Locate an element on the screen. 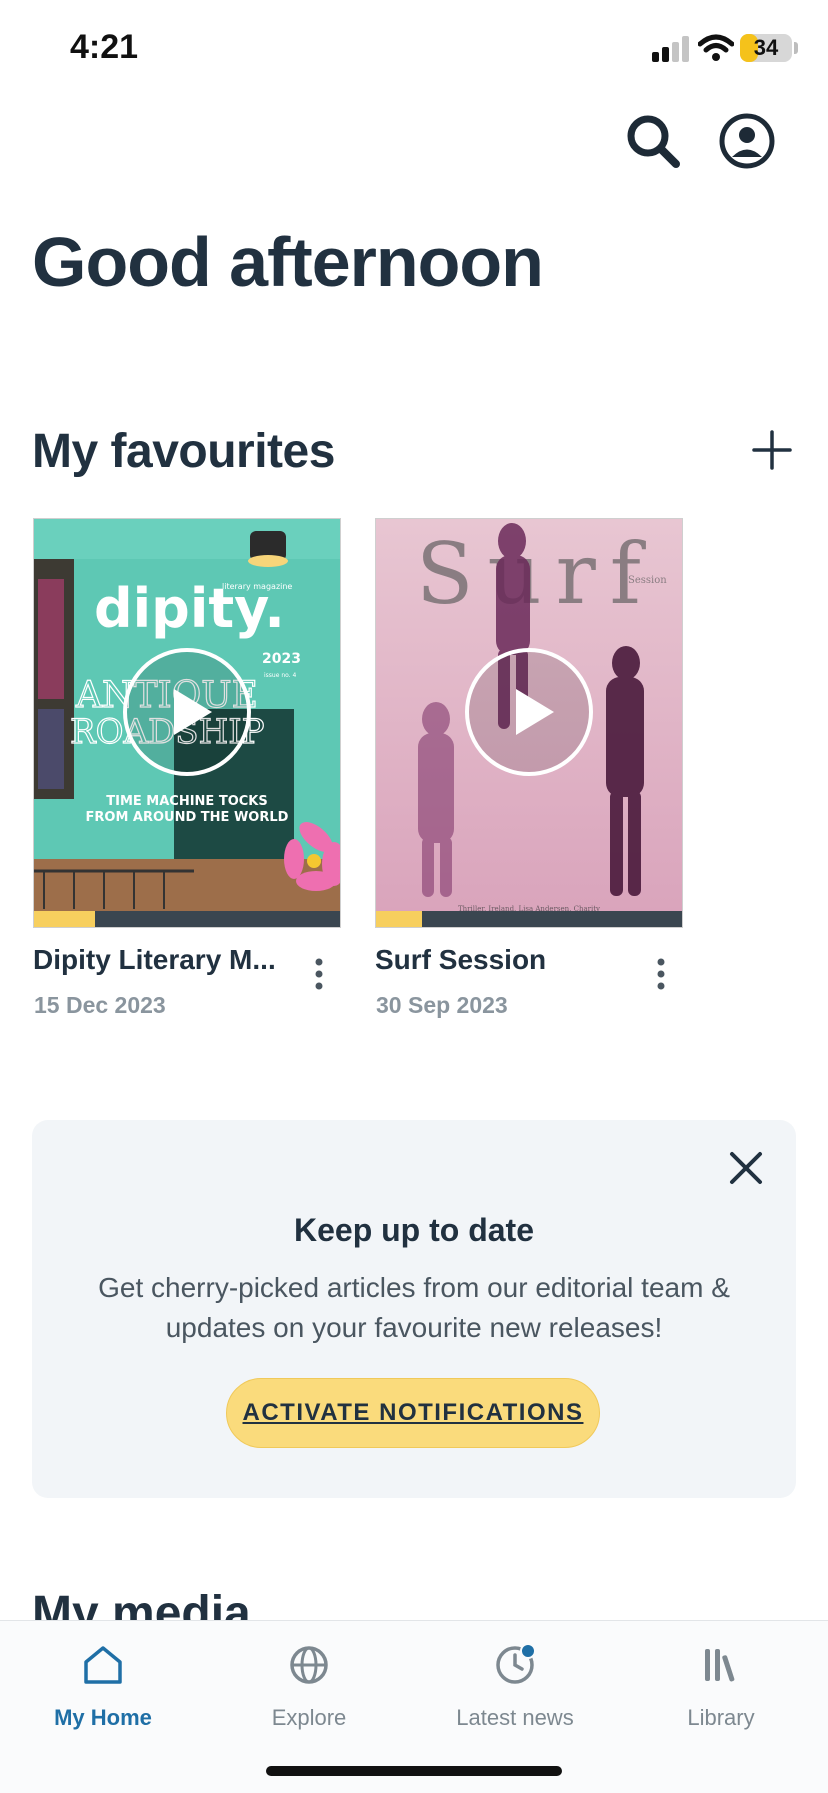 The height and width of the screenshot is (1793, 828). nav-label: Explore is located at coordinates (309, 1717).